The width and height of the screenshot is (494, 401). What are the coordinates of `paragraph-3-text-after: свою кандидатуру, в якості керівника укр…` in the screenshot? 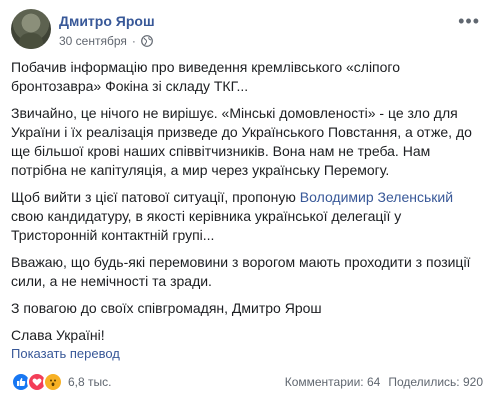 It's located at (206, 225).